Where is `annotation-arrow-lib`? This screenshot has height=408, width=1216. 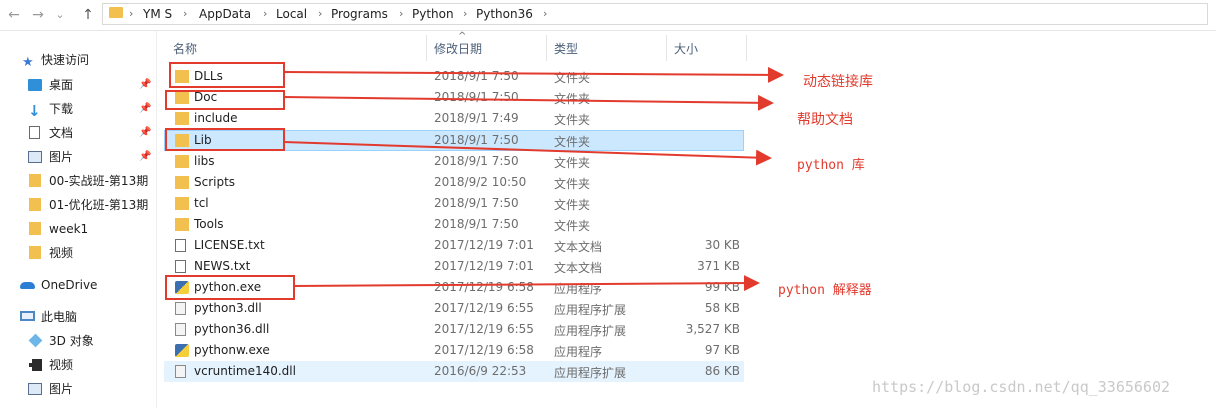
annotation-arrow-lib is located at coordinates (527, 153).